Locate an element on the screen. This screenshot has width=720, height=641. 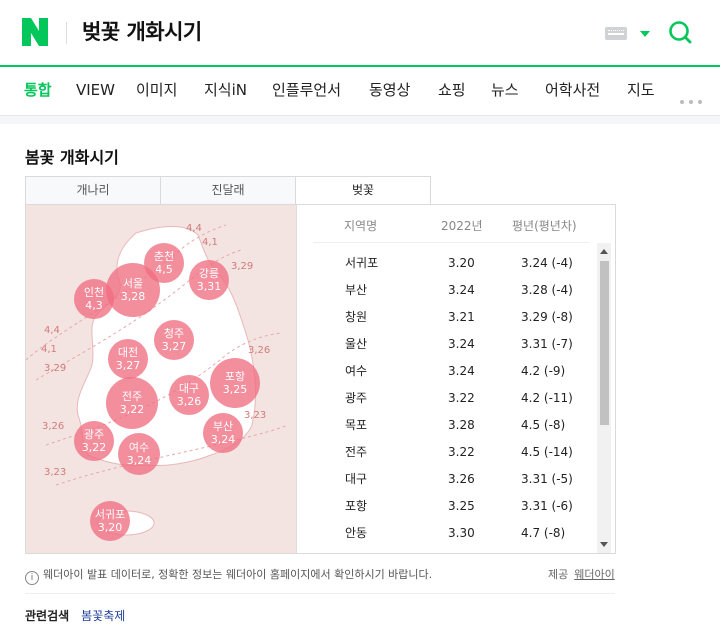
cell-normal: 3.29 (-8) is located at coordinates (547, 317).